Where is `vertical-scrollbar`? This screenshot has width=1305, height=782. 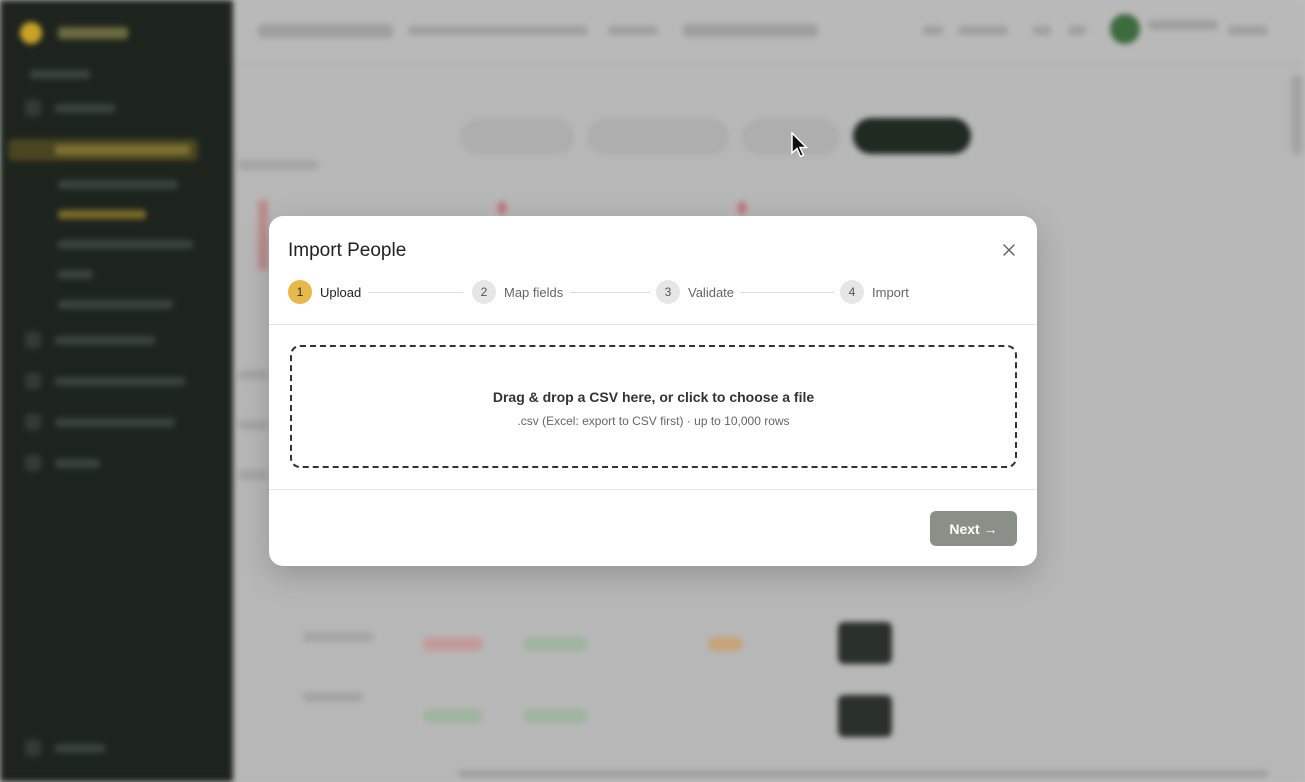 vertical-scrollbar is located at coordinates (1297, 115).